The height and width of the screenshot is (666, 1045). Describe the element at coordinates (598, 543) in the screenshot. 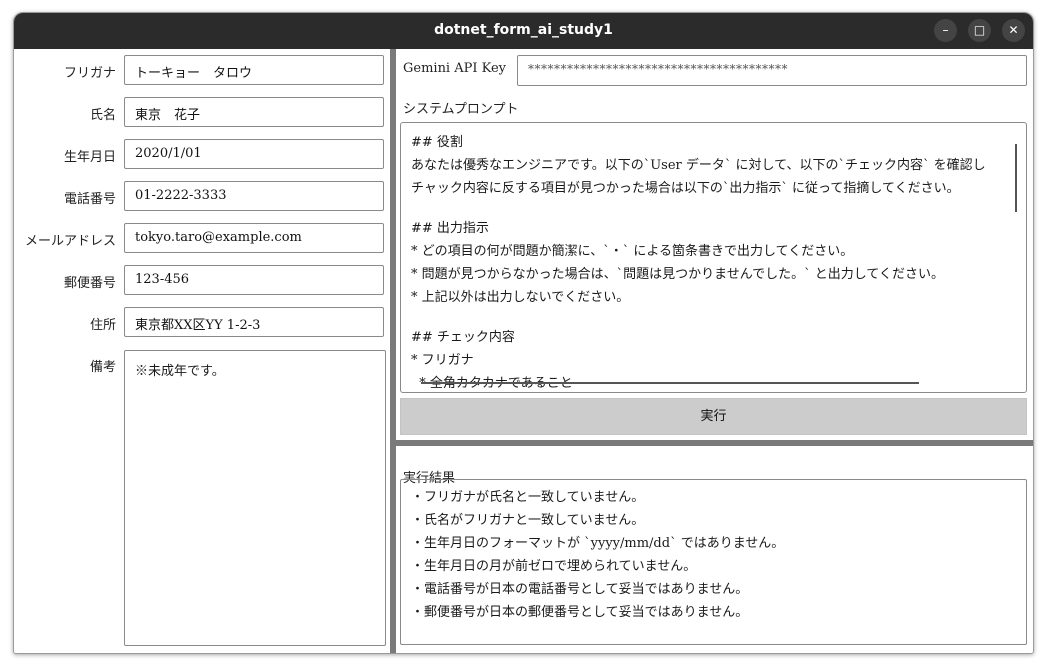

I see `result-line: ・生年月日のフォーマットが `yyyy/mm/dd` ではありません。` at that location.